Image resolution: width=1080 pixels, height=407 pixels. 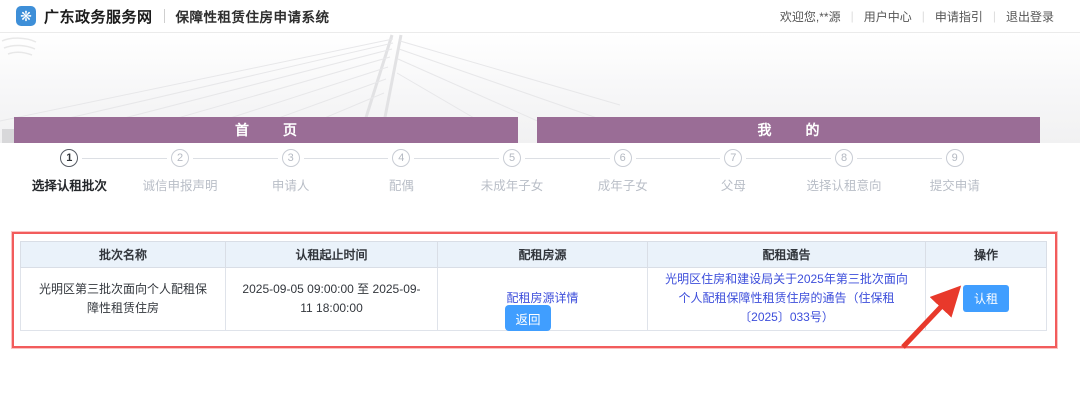 I want to click on step-7-circle: 7, so click(x=733, y=158).